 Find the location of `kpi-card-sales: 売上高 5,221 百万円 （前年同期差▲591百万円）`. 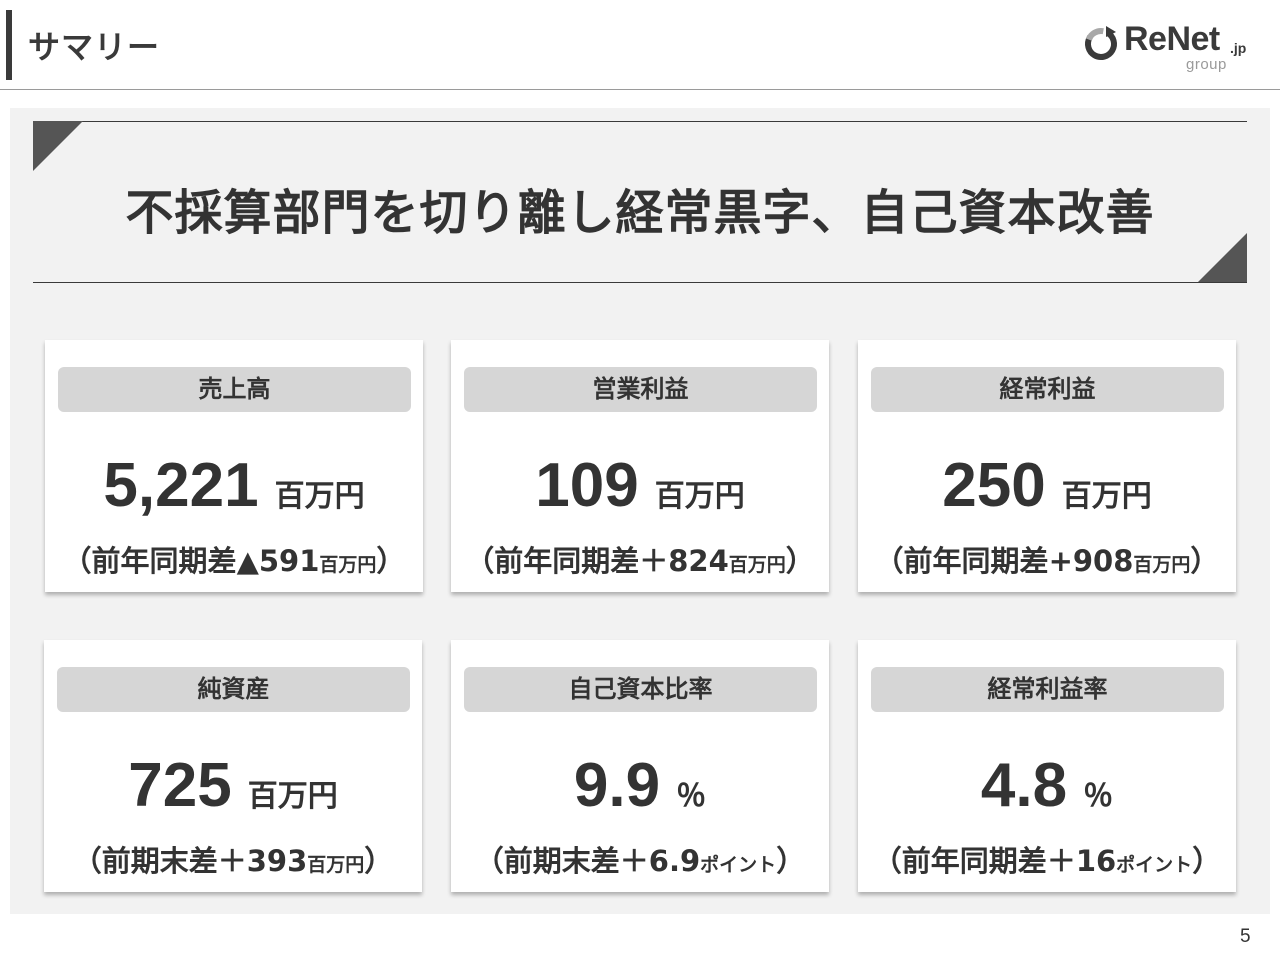

kpi-card-sales: 売上高 5,221 百万円 （前年同期差▲591百万円） is located at coordinates (234, 466).